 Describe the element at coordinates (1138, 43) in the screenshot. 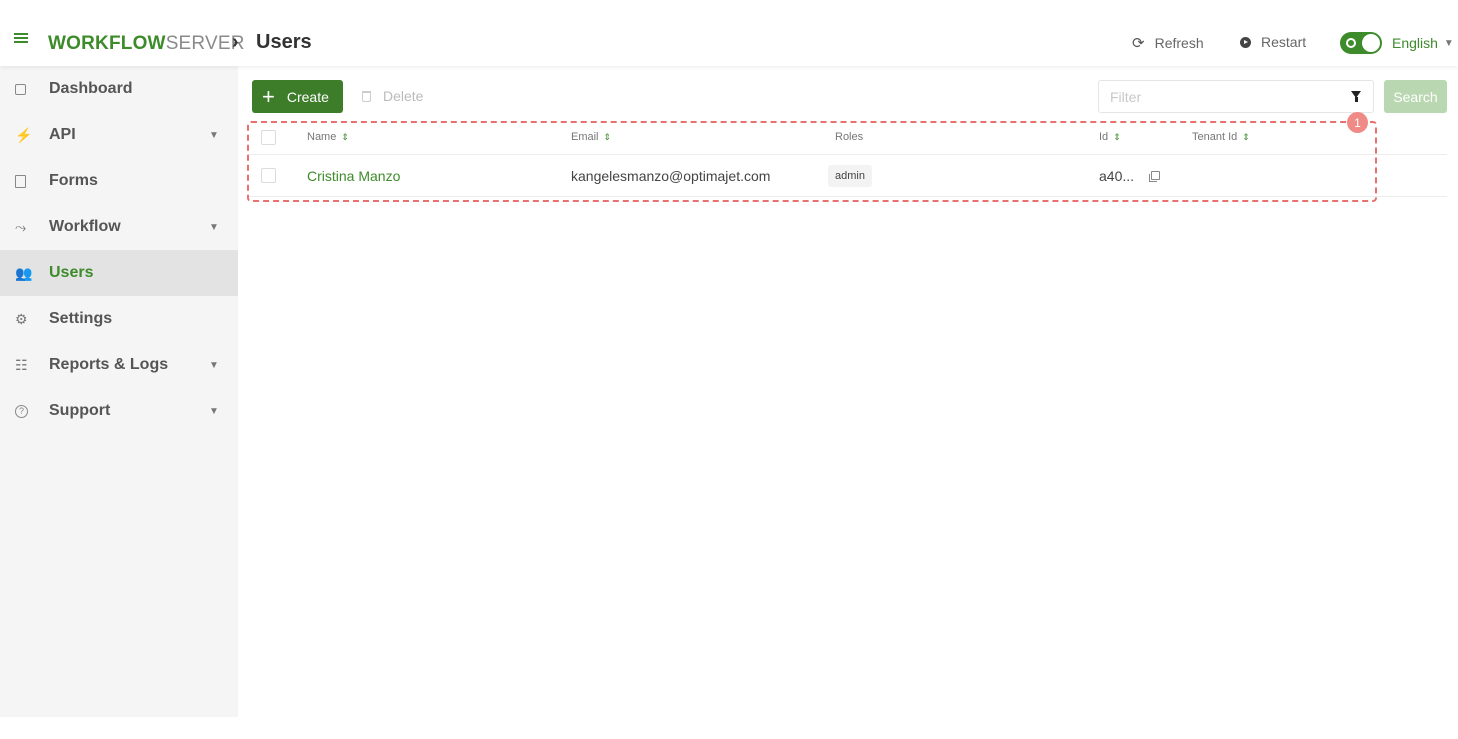

I see `refresh-icon: ⟳` at that location.